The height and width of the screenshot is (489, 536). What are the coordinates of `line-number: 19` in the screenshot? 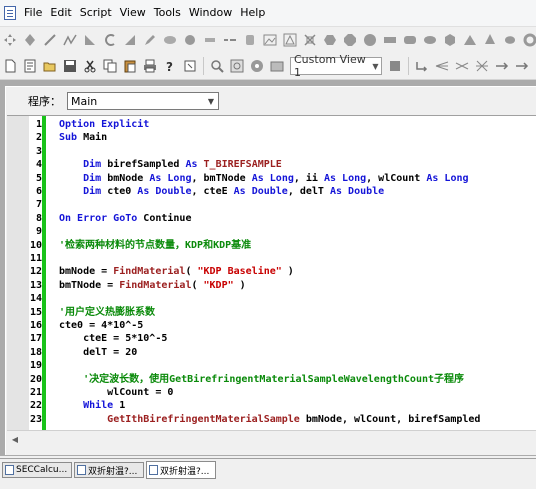 It's located at (35, 366).